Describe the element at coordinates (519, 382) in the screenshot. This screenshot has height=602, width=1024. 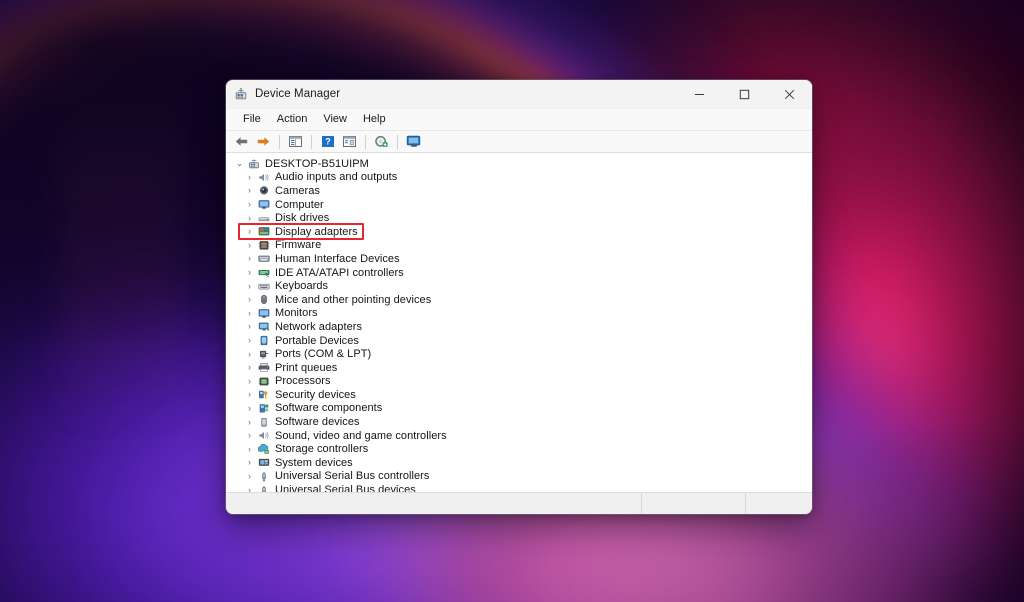
I see `tree-item-processors: › Processors` at that location.